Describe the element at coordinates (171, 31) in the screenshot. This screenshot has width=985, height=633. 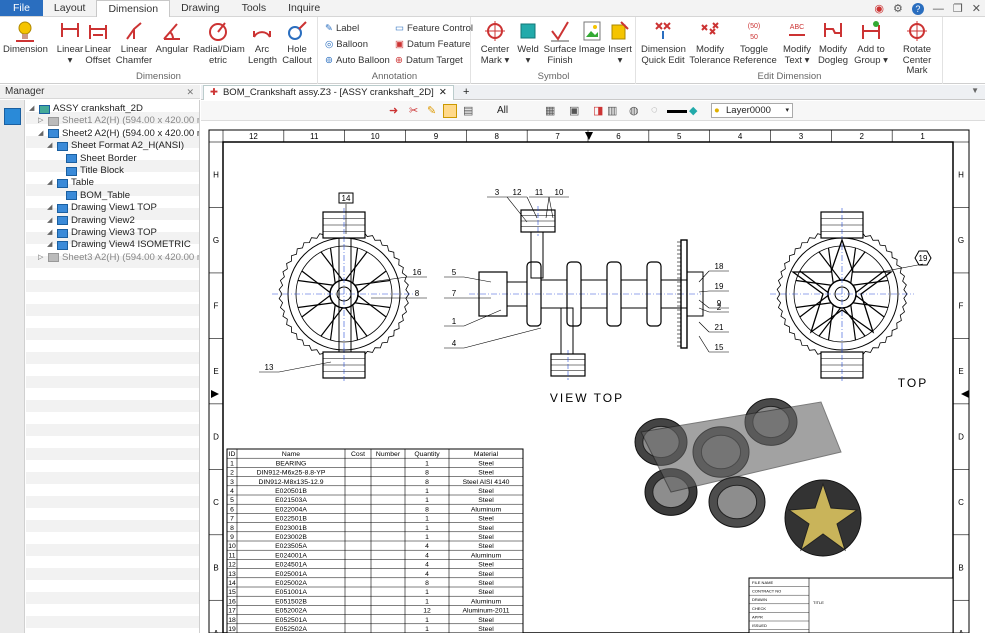
I see `angular-icon` at that location.